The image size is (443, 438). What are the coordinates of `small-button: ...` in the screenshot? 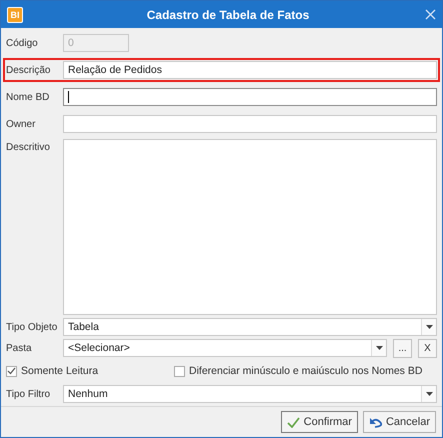 It's located at (402, 348).